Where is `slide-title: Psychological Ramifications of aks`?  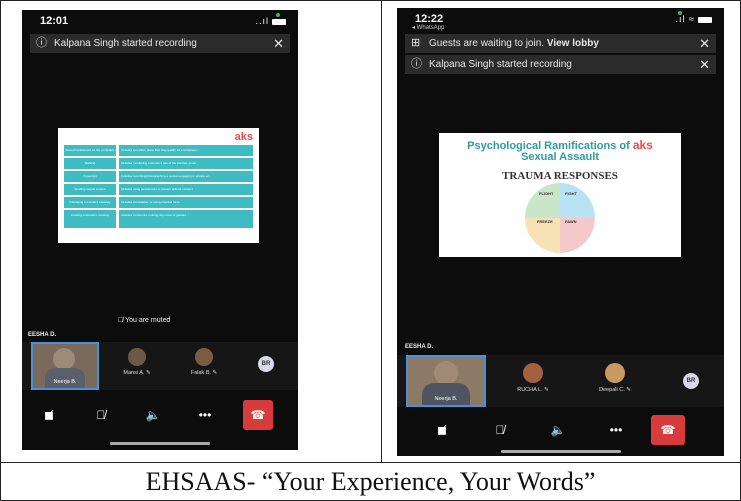 slide-title: Psychological Ramifications of aks is located at coordinates (560, 145).